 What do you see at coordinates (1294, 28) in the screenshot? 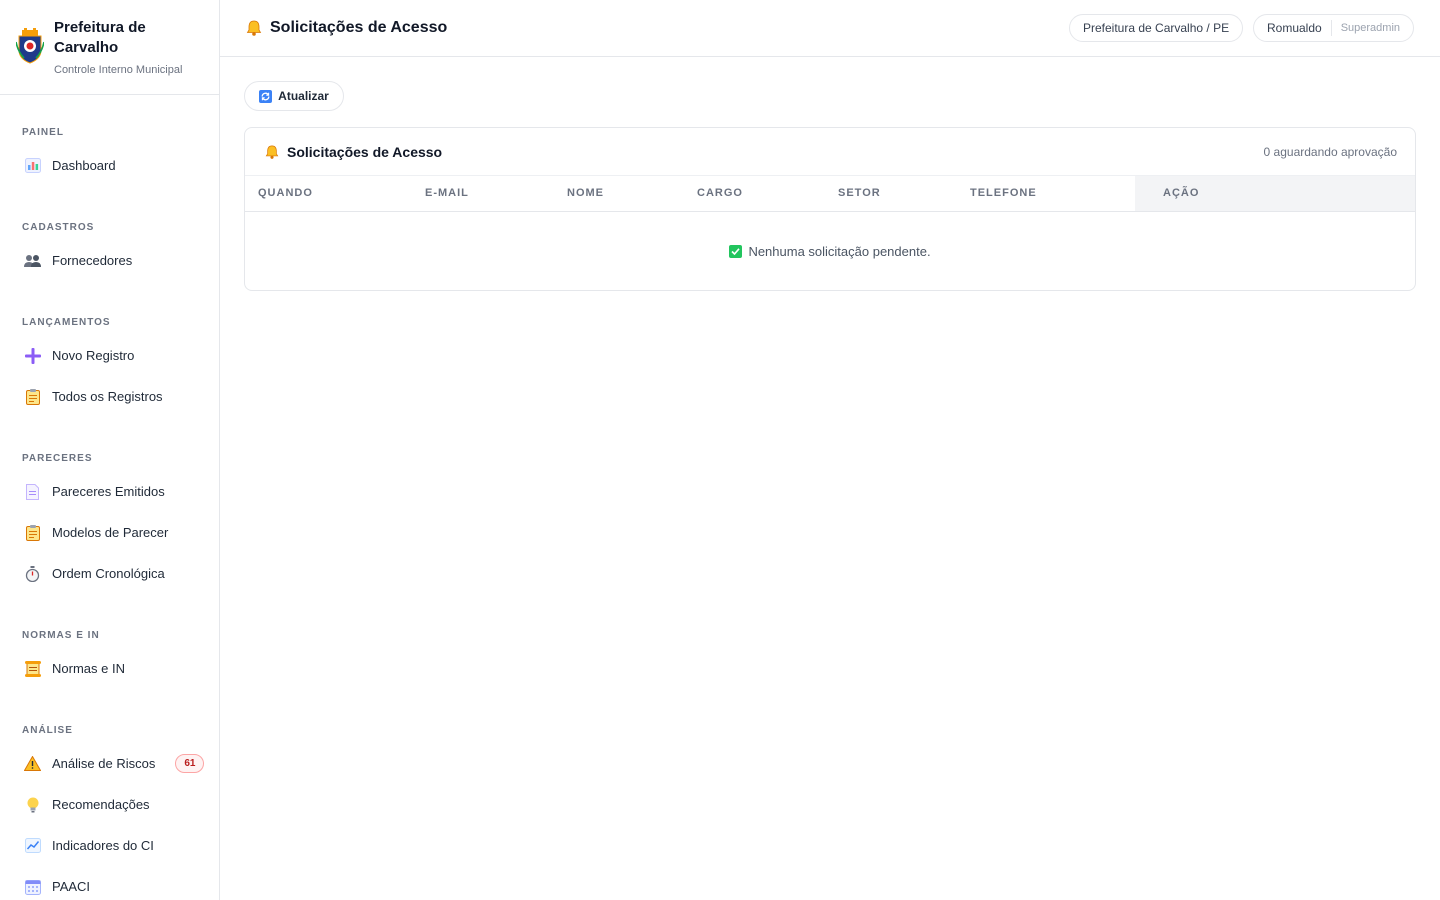
I see `user-name: Romualdo` at bounding box center [1294, 28].